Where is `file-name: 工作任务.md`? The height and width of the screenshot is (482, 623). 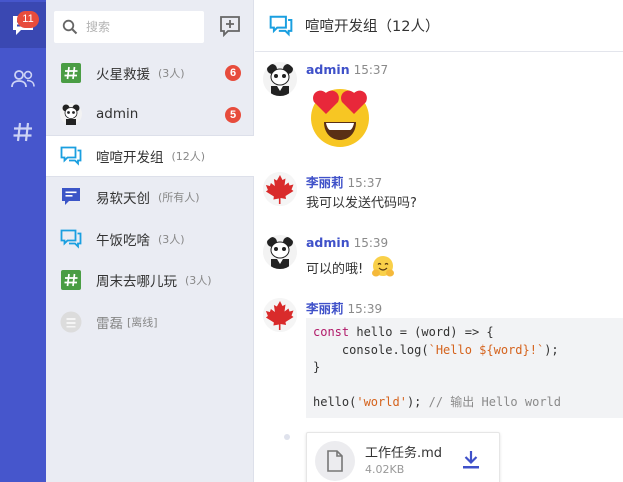
file-name: 工作任务.md is located at coordinates (404, 453).